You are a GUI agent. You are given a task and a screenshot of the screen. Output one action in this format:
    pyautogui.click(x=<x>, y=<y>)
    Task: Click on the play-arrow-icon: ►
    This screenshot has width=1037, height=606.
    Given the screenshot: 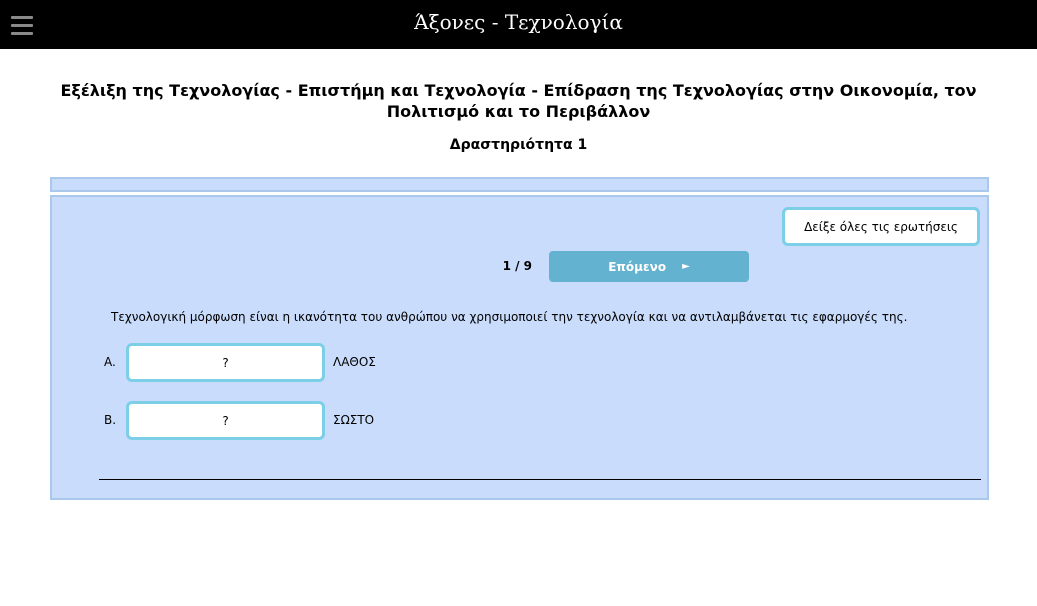 What is the action you would take?
    pyautogui.click(x=686, y=266)
    